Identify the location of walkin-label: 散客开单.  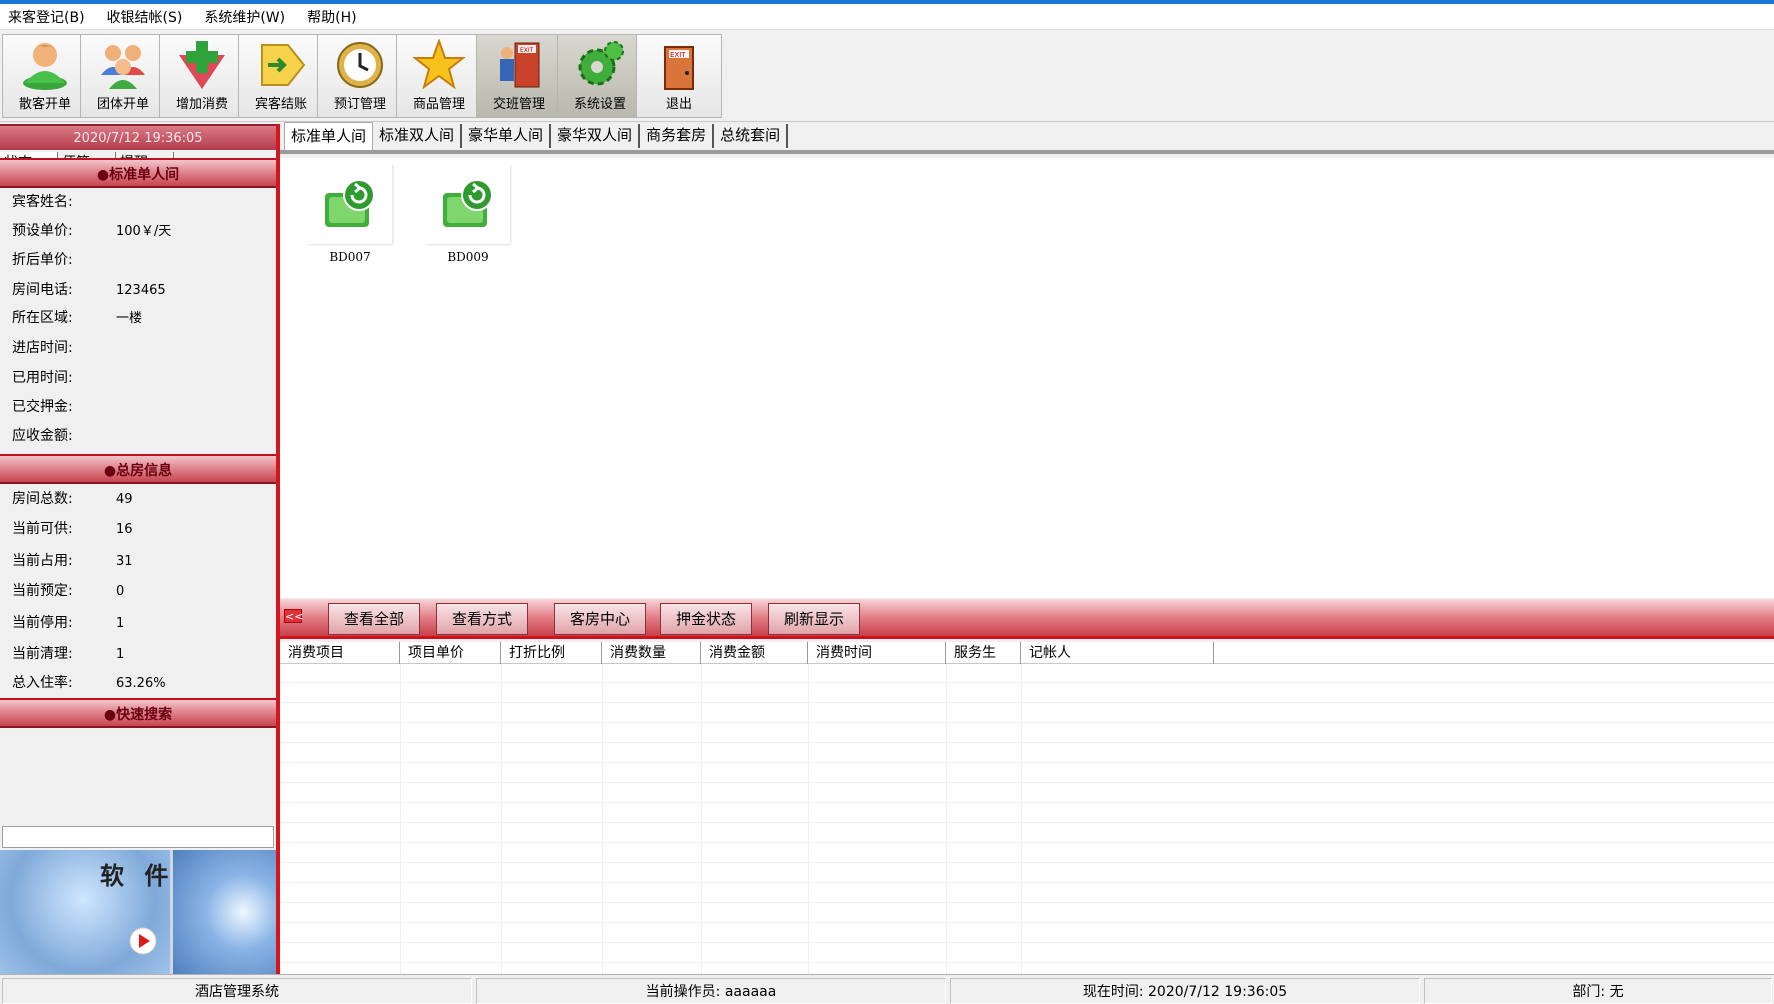
(44, 104).